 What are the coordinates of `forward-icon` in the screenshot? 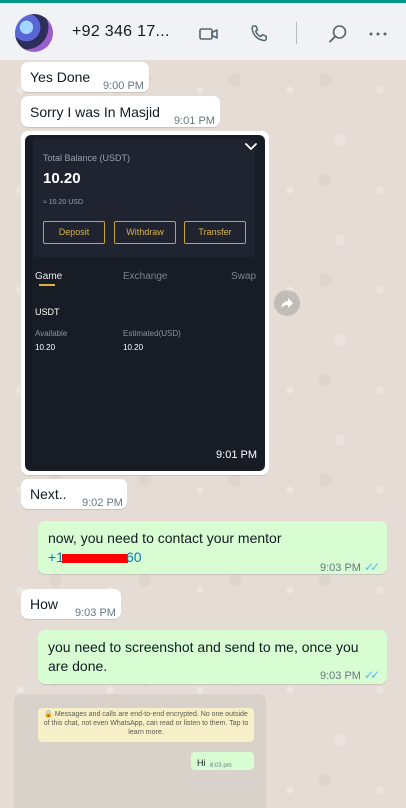 It's located at (287, 303).